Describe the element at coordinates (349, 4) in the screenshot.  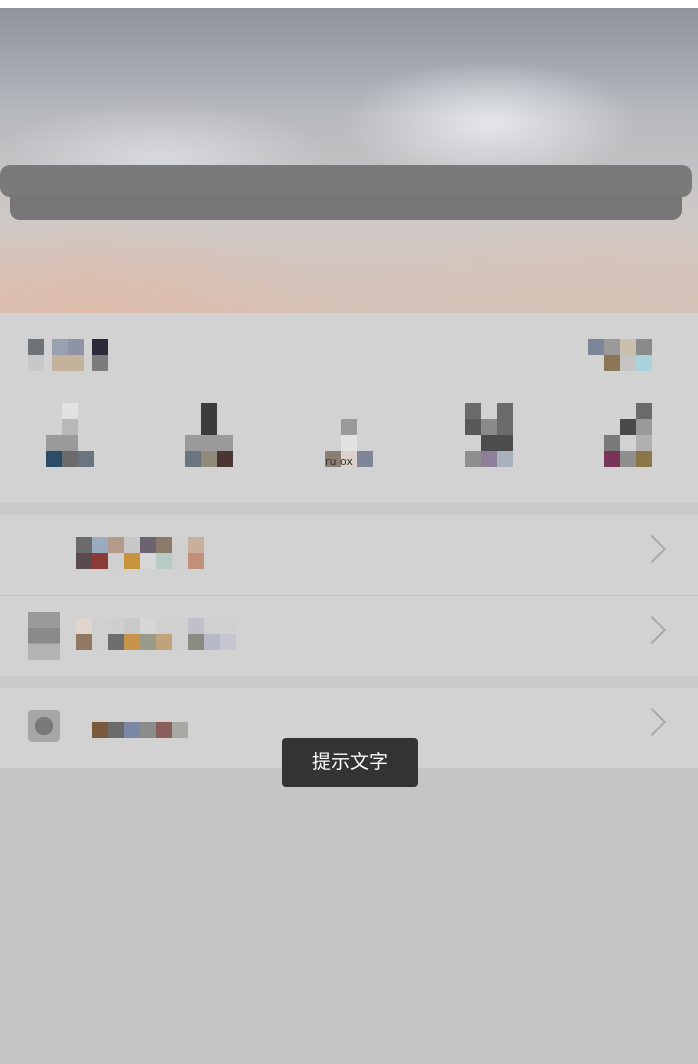
I see `status-strip` at that location.